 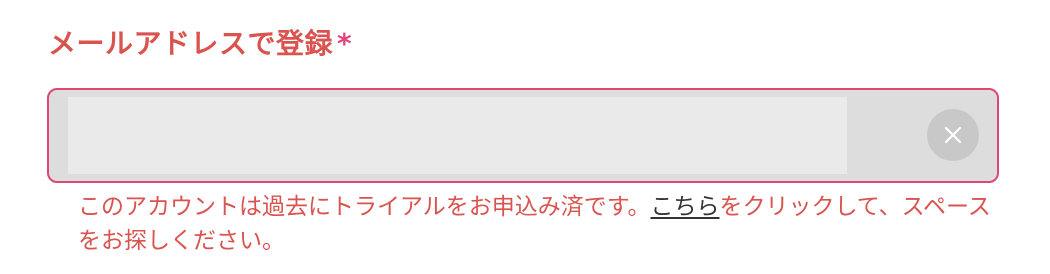 What do you see at coordinates (345, 43) in the screenshot?
I see `required-mark: *` at bounding box center [345, 43].